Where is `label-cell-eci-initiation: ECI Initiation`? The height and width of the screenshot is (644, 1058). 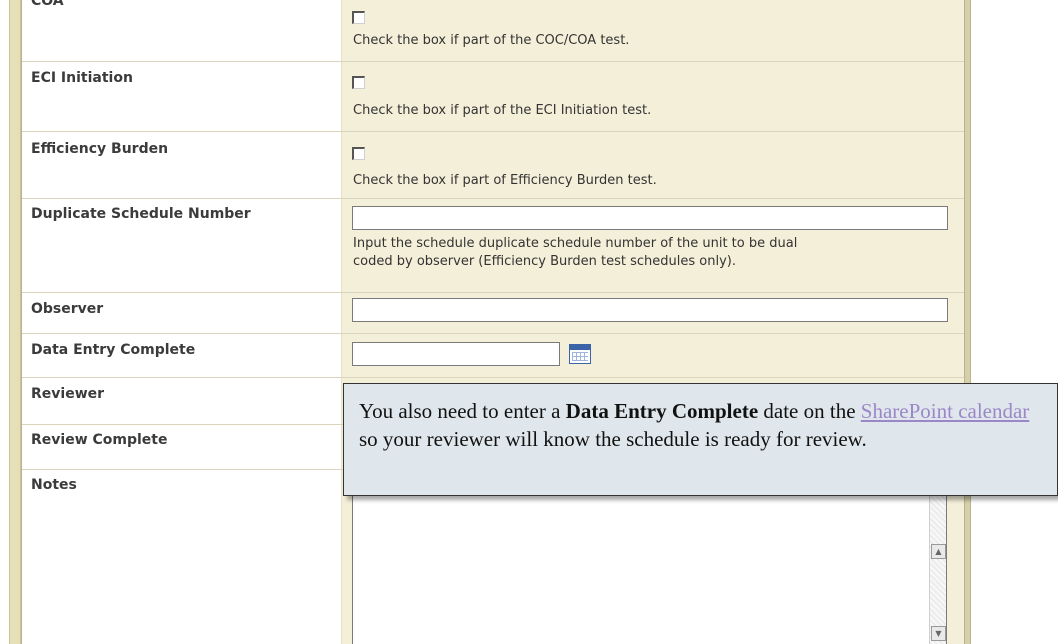
label-cell-eci-initiation: ECI Initiation is located at coordinates (181, 96).